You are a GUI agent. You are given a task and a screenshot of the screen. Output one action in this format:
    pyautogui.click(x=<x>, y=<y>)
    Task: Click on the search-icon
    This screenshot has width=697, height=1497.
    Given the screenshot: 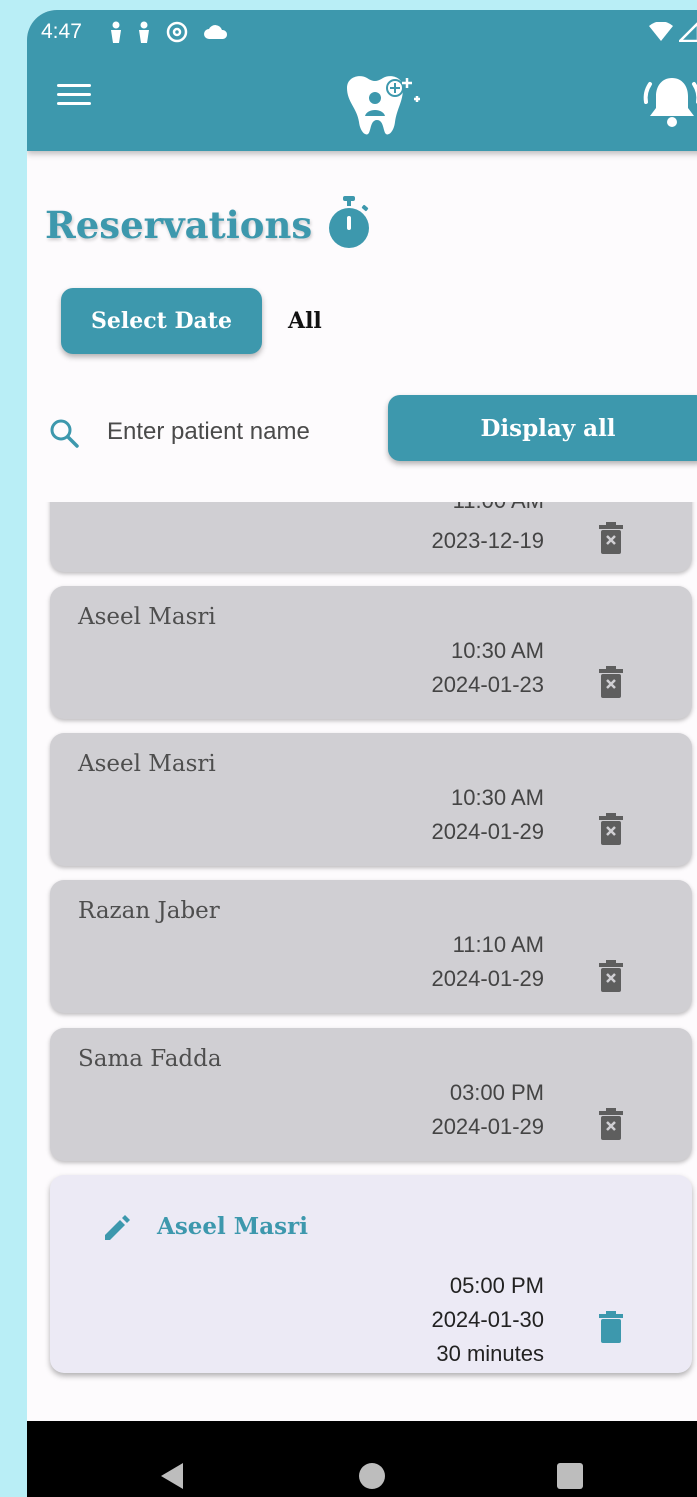 What is the action you would take?
    pyautogui.click(x=64, y=433)
    